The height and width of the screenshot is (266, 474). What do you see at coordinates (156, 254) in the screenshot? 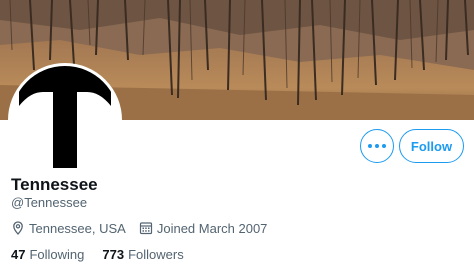
I see `followers-label: Followers` at bounding box center [156, 254].